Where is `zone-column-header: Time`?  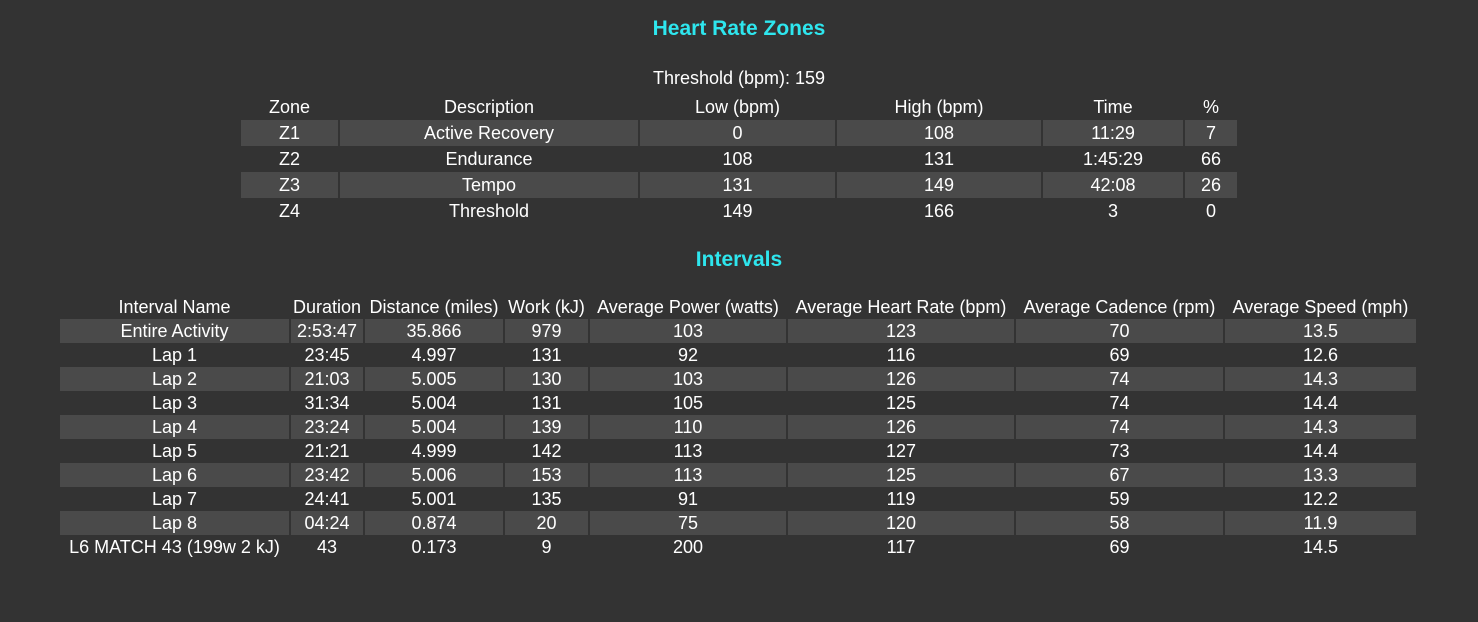
zone-column-header: Time is located at coordinates (1113, 107).